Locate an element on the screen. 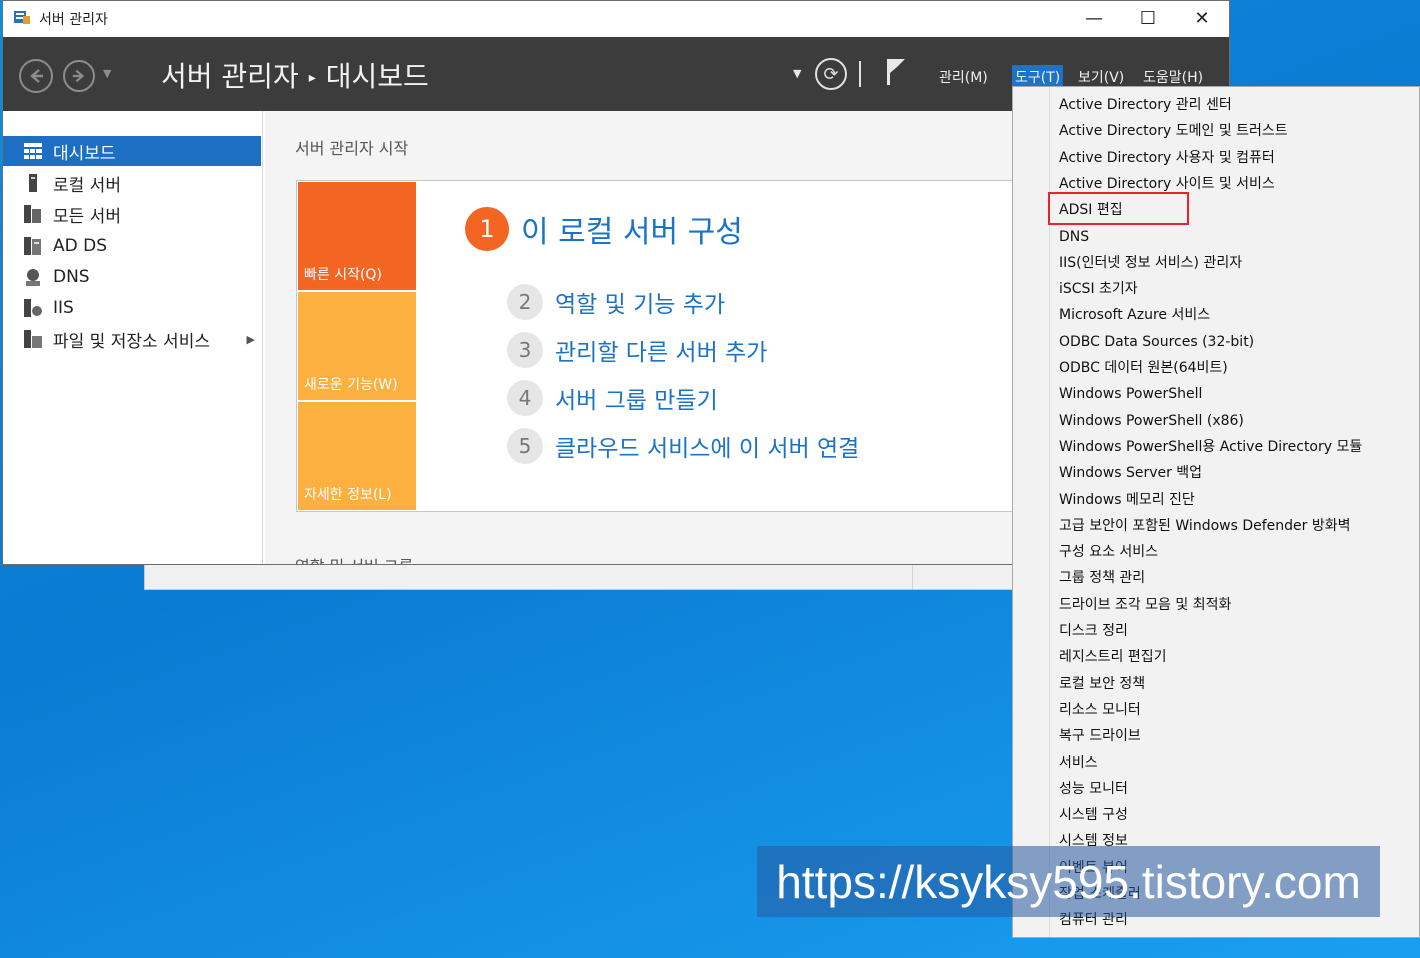 Image resolution: width=1420 pixels, height=958 pixels. sidebar-item-all-servers: 모든 서버 is located at coordinates (132, 214).